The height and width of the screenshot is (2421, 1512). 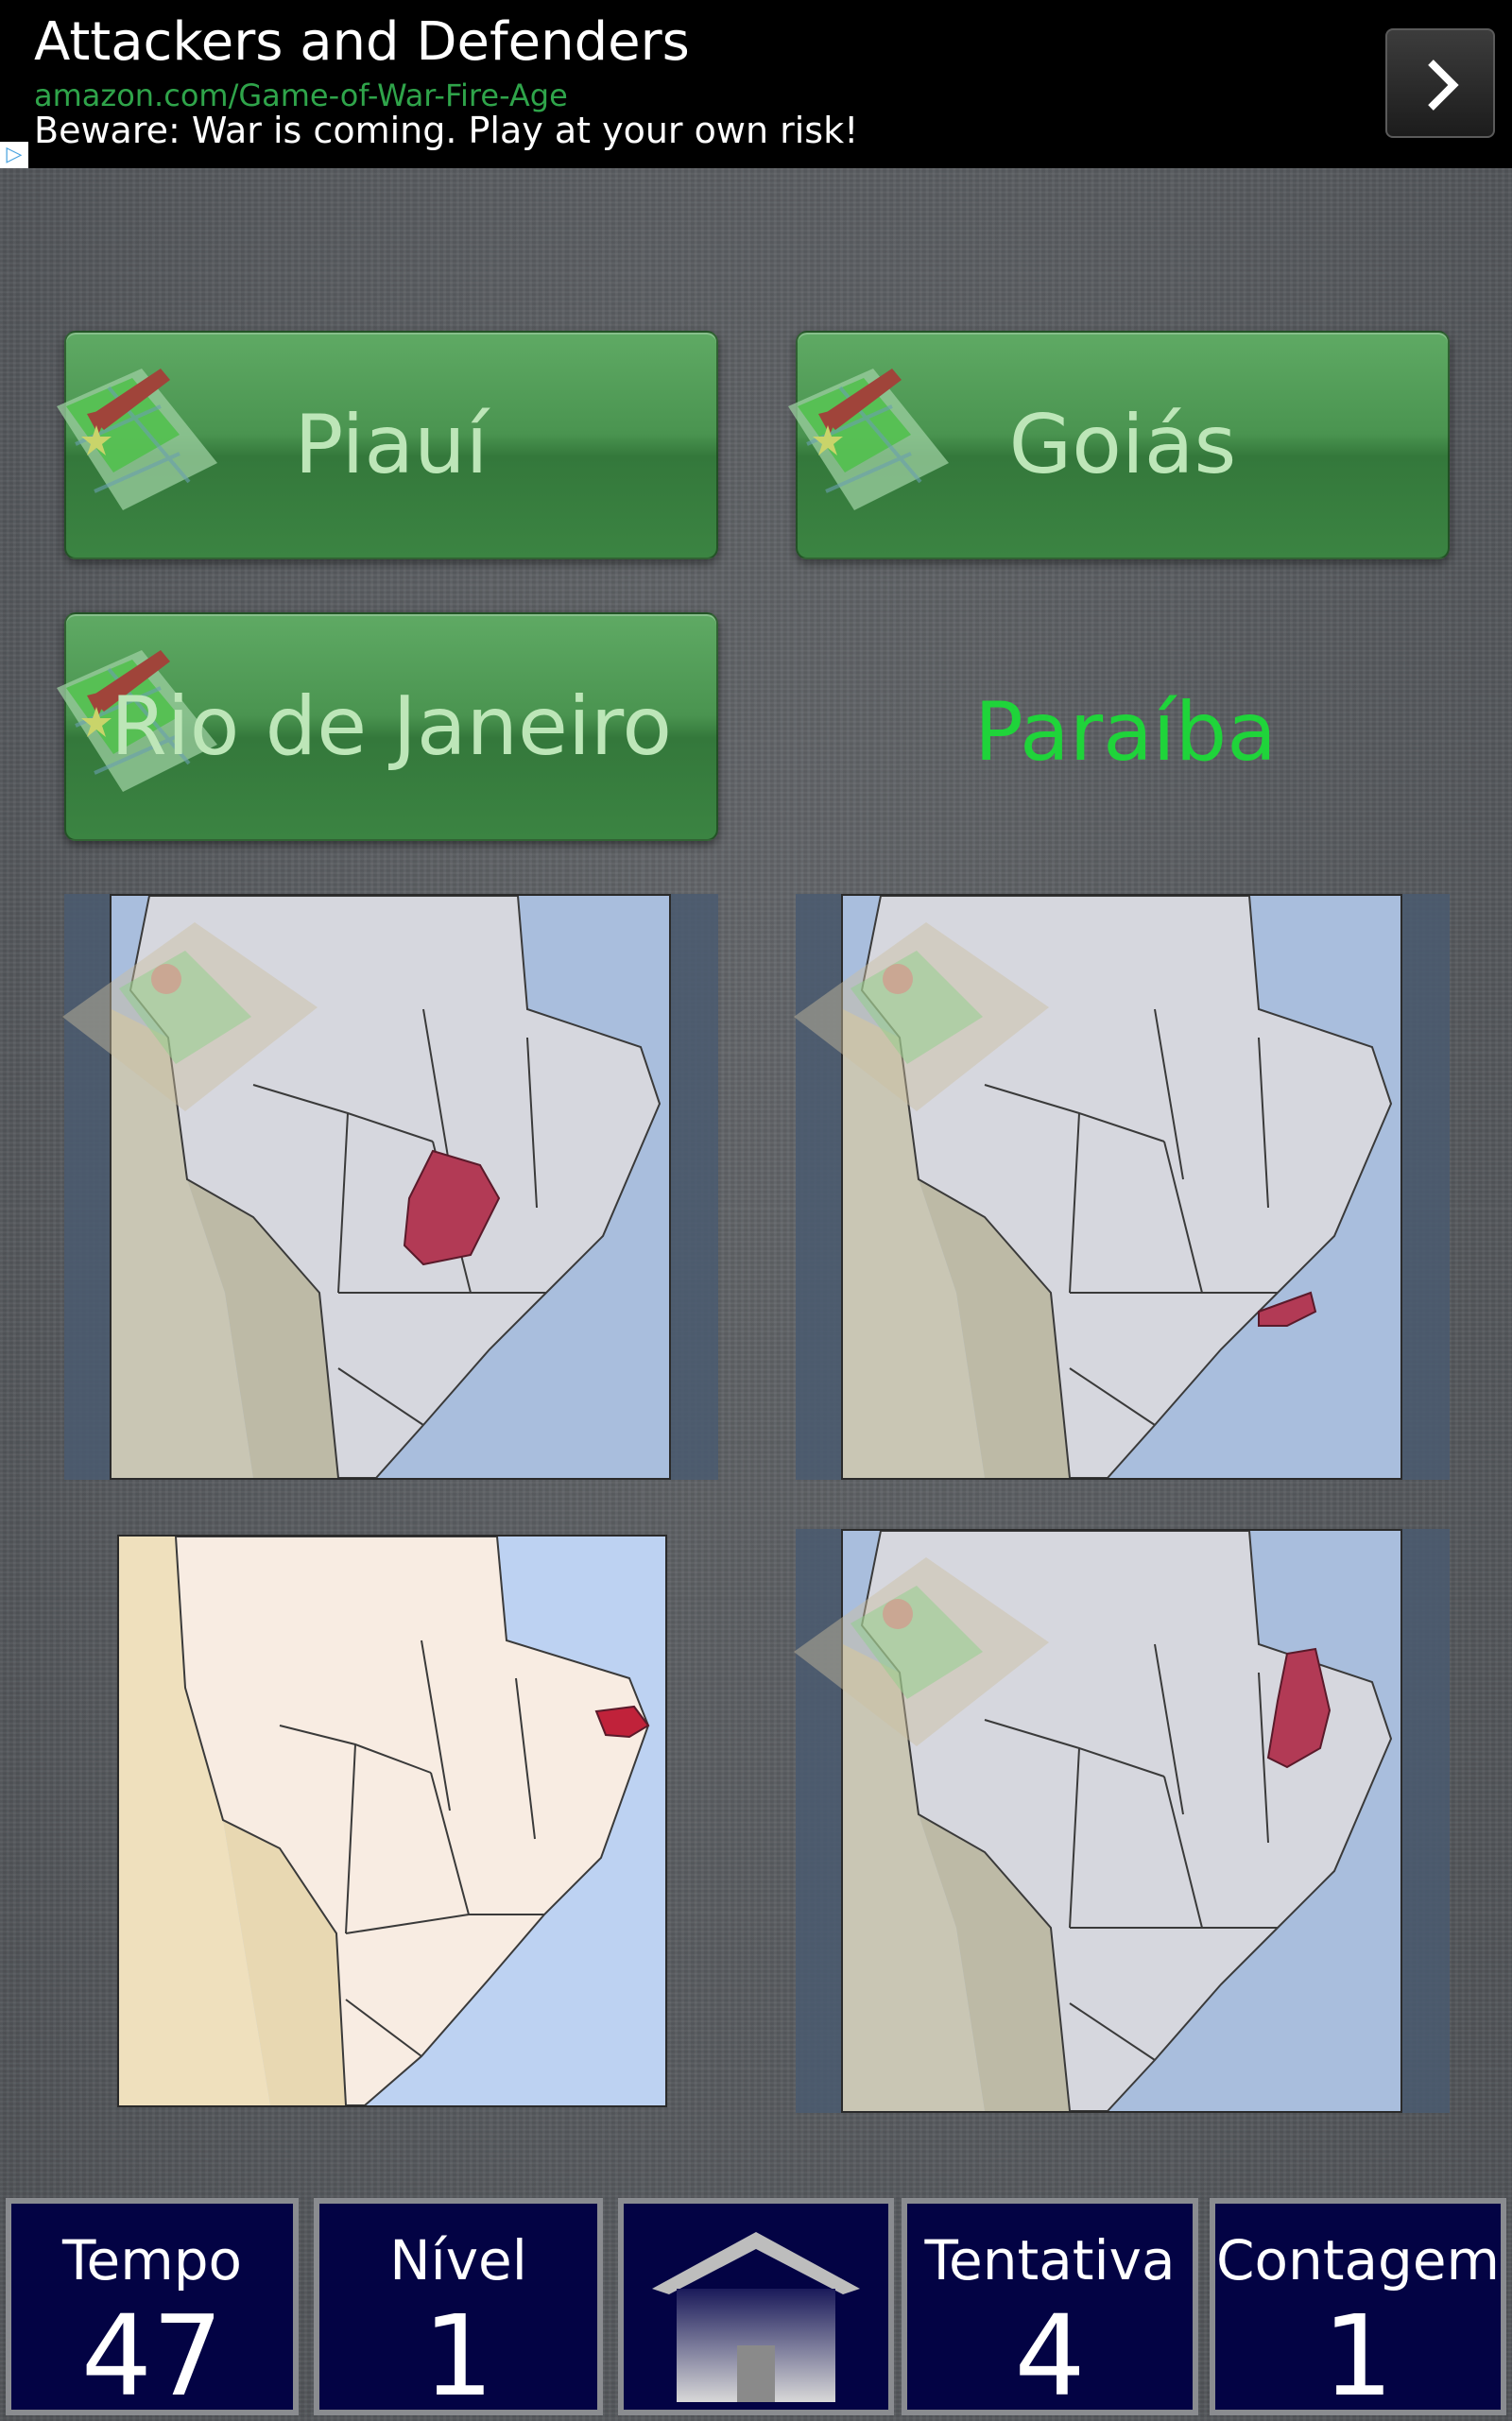 I want to click on attempt-panel: Tentativa 4, so click(x=1050, y=2309).